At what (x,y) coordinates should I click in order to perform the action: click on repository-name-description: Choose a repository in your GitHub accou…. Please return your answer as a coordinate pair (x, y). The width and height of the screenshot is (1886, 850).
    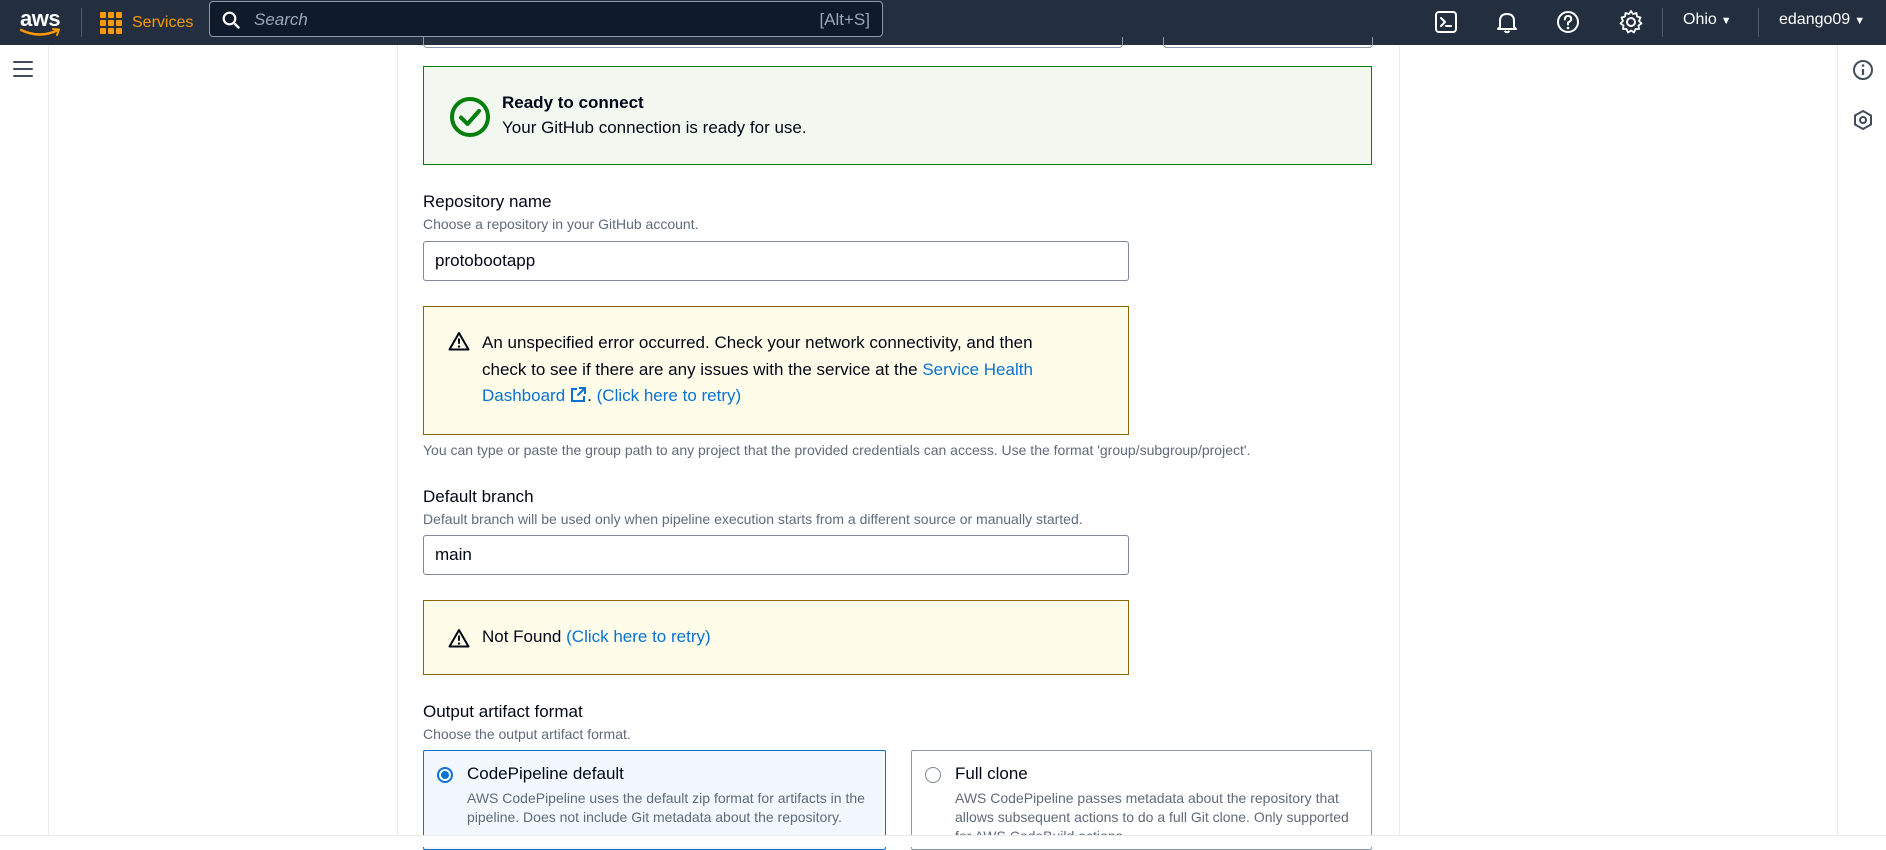
    Looking at the image, I should click on (561, 224).